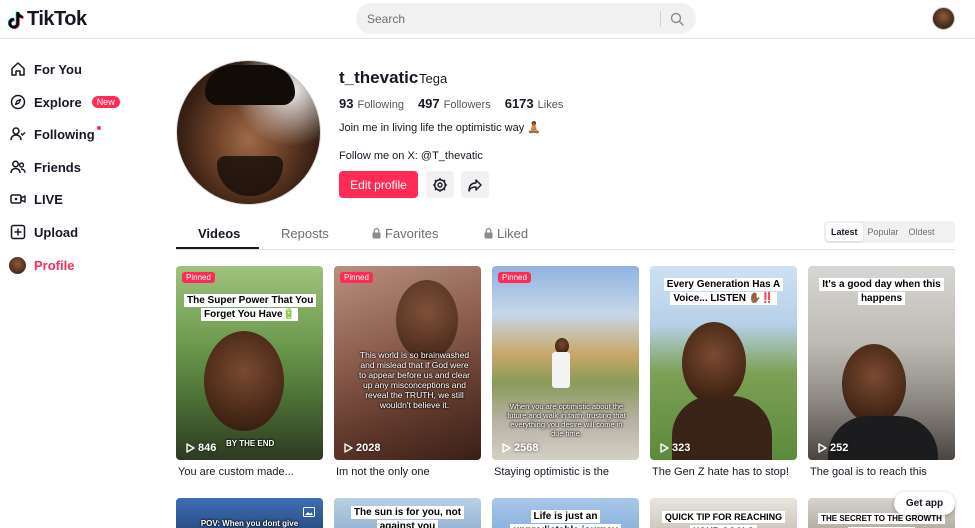  I want to click on sidebar-item-upload: Upload, so click(43, 232).